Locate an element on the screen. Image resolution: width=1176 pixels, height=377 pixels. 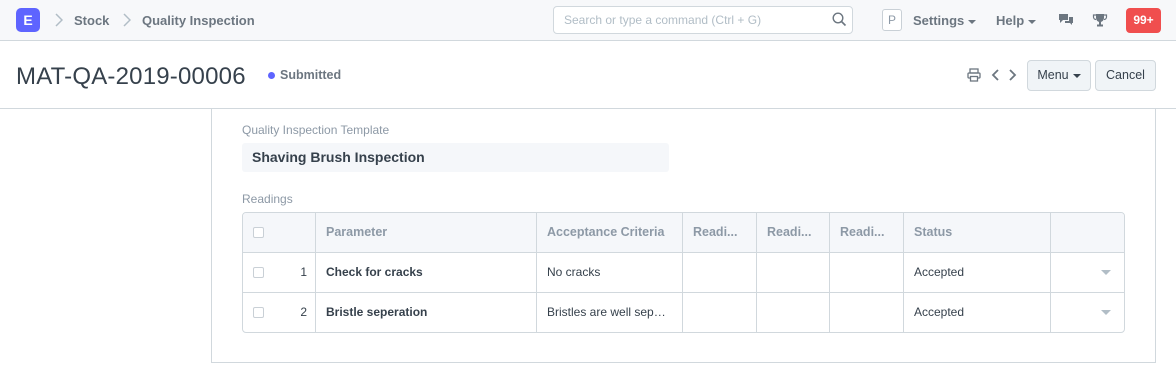
column-header-acceptance-criteria: Acceptance Criteria is located at coordinates (610, 233).